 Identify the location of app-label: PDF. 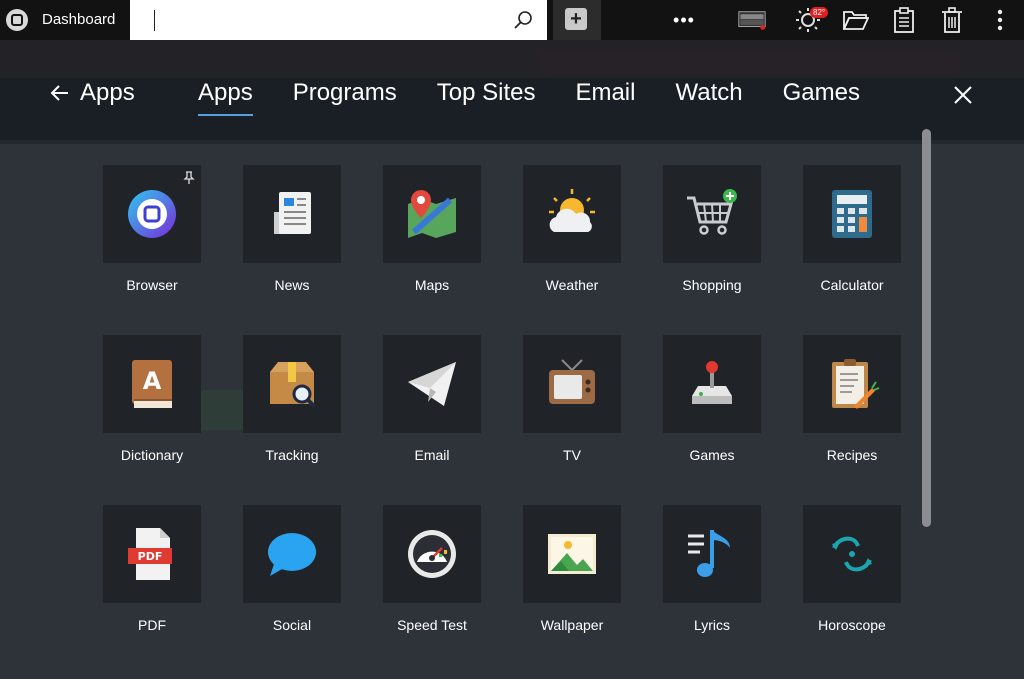
(152, 625).